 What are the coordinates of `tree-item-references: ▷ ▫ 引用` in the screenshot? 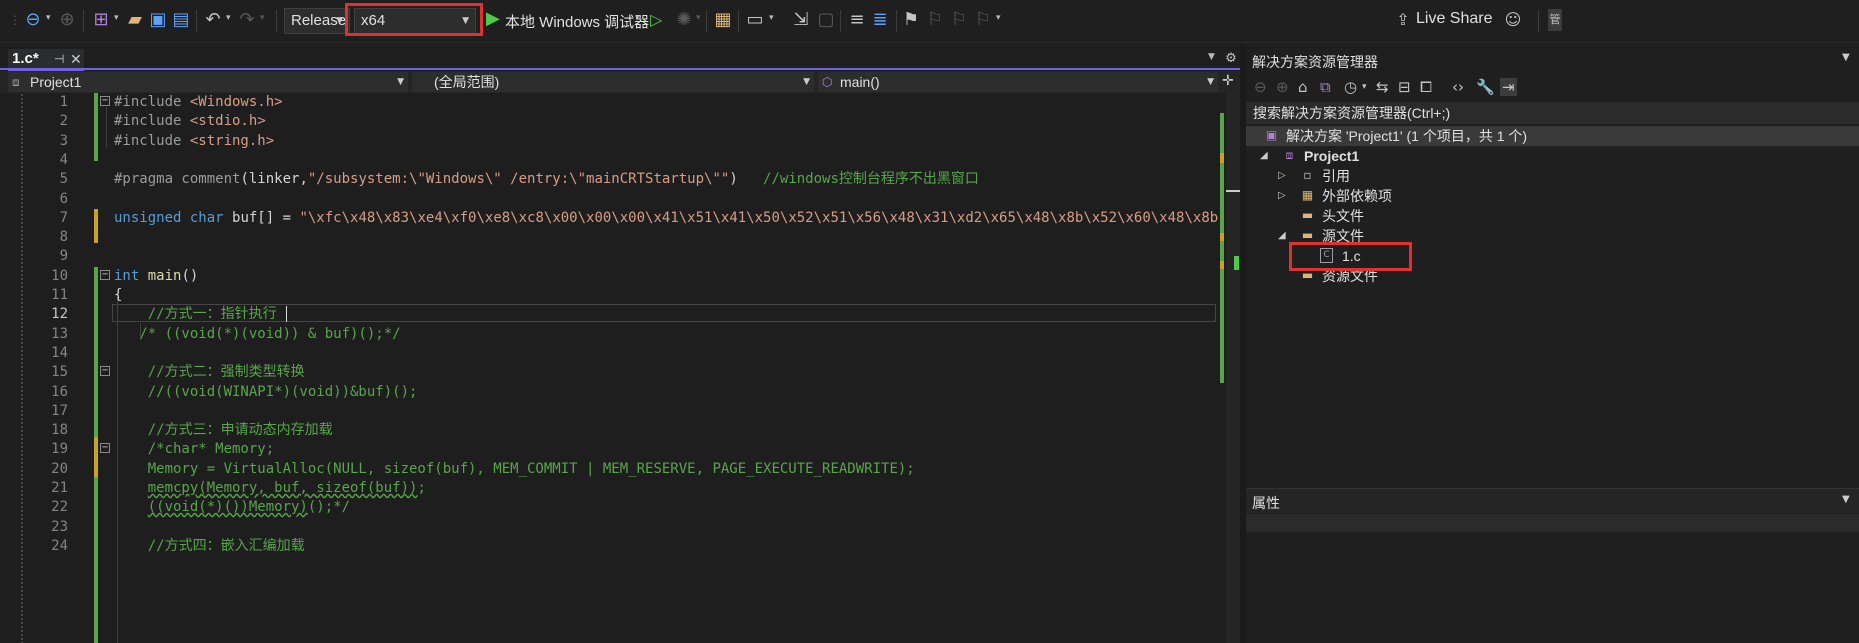 It's located at (1552, 176).